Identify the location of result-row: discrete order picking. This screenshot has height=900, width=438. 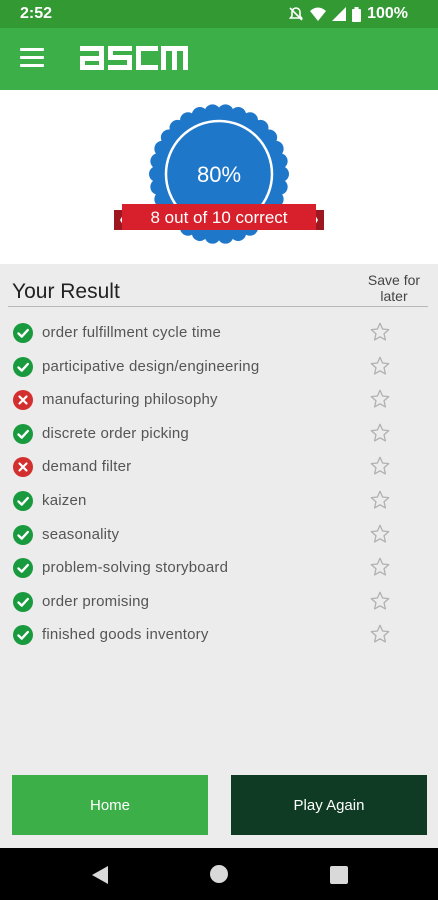
(219, 434).